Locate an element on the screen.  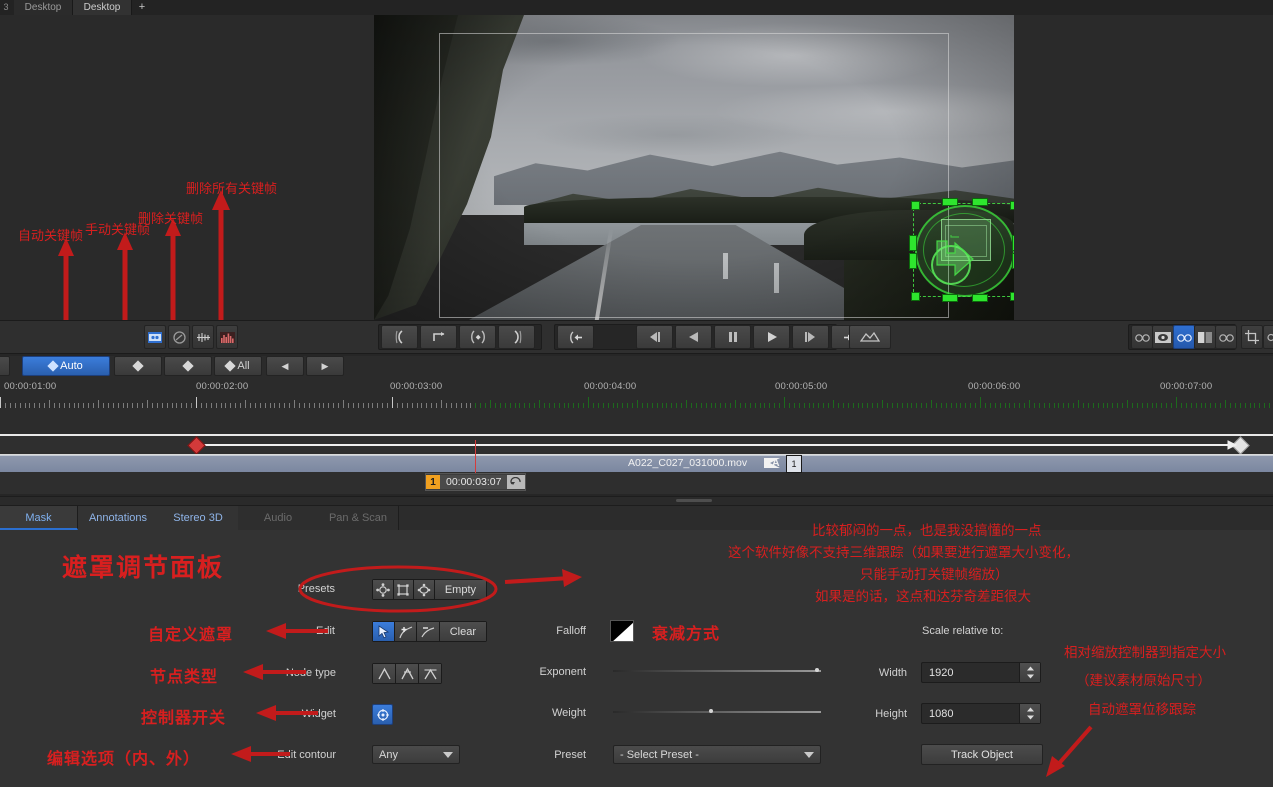
chevron-down-icon is located at coordinates (809, 754).